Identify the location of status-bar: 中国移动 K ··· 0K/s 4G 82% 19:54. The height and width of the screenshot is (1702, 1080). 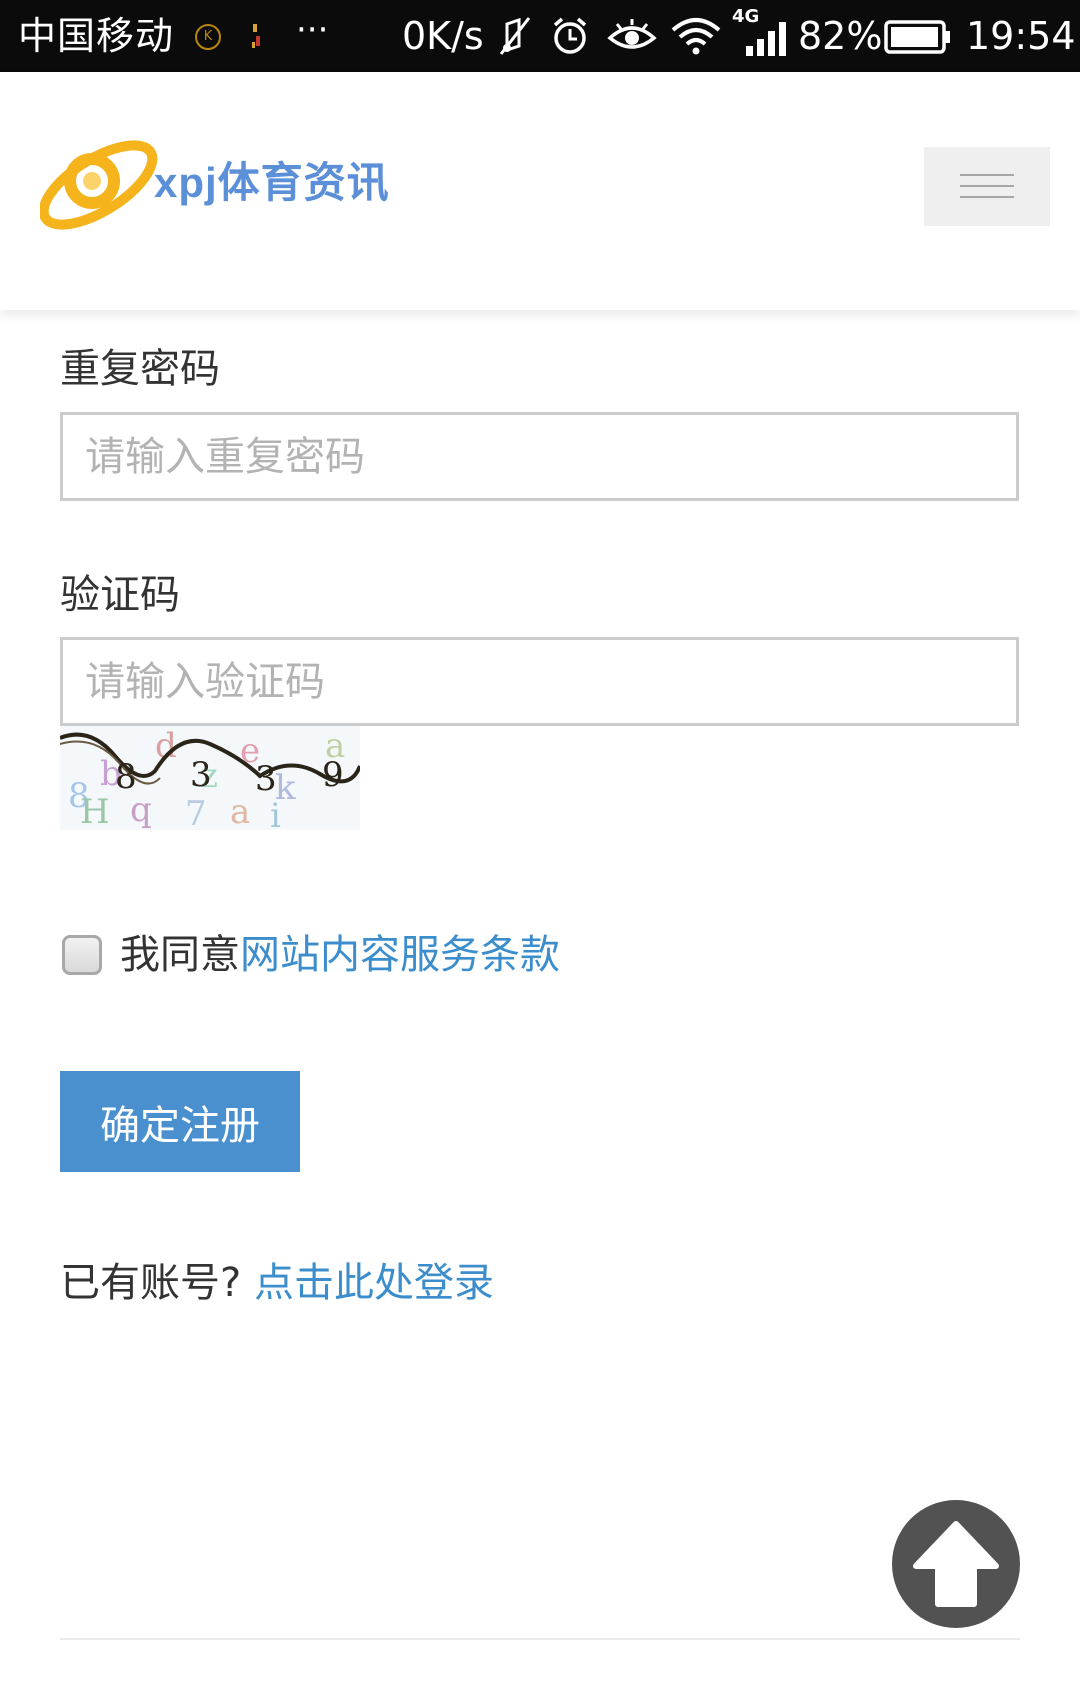
(540, 36).